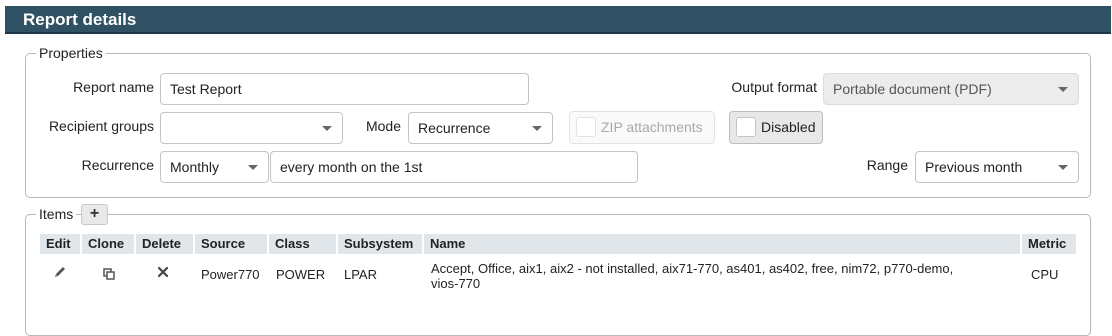  Describe the element at coordinates (251, 128) in the screenshot. I see `recipient-groups-select` at that location.